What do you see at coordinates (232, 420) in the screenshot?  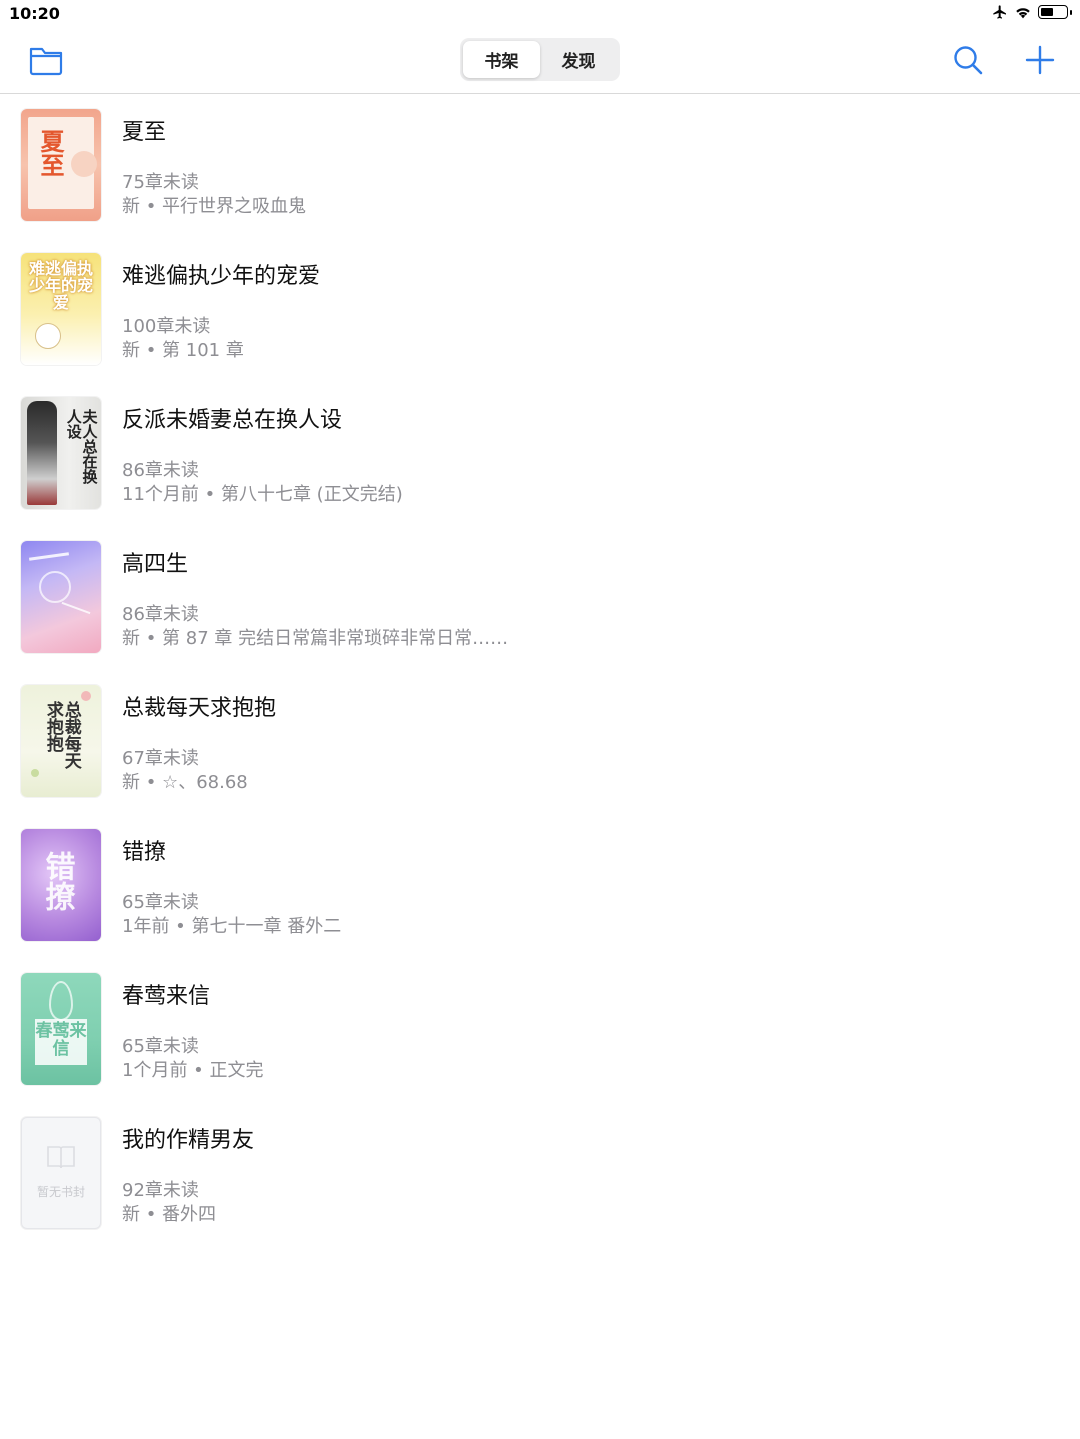 I see `book-title: 反派未婚妻总在换人设` at bounding box center [232, 420].